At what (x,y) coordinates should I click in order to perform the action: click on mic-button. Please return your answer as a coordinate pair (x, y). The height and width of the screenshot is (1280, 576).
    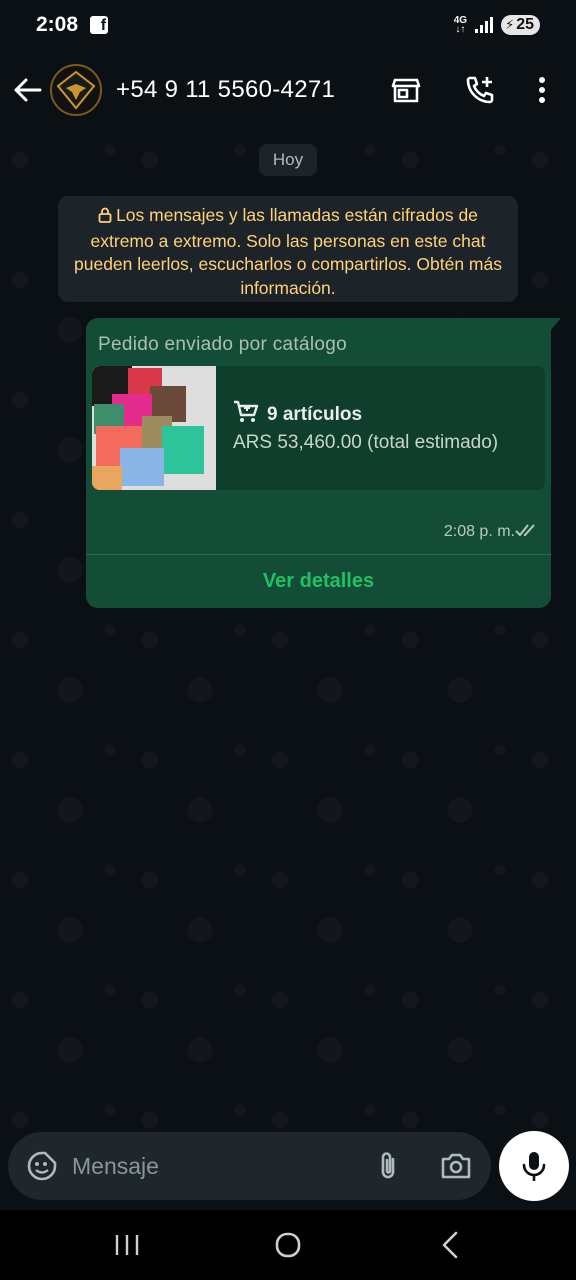
    Looking at the image, I should click on (534, 1166).